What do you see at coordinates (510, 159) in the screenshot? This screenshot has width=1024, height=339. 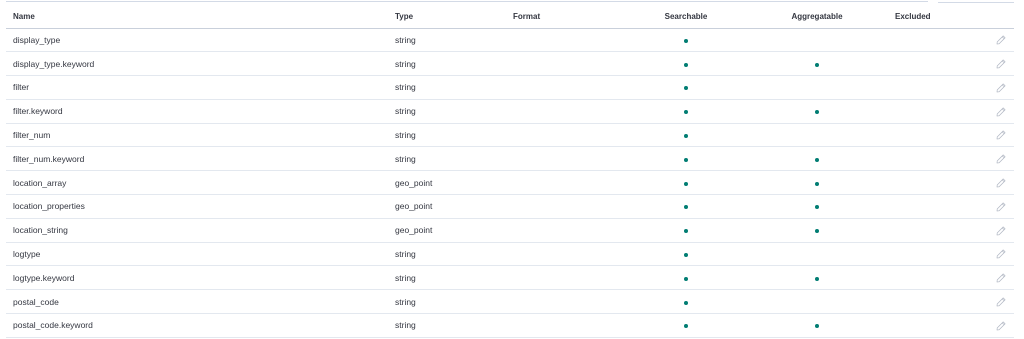 I see `table-row: filter_num.keyword string` at bounding box center [510, 159].